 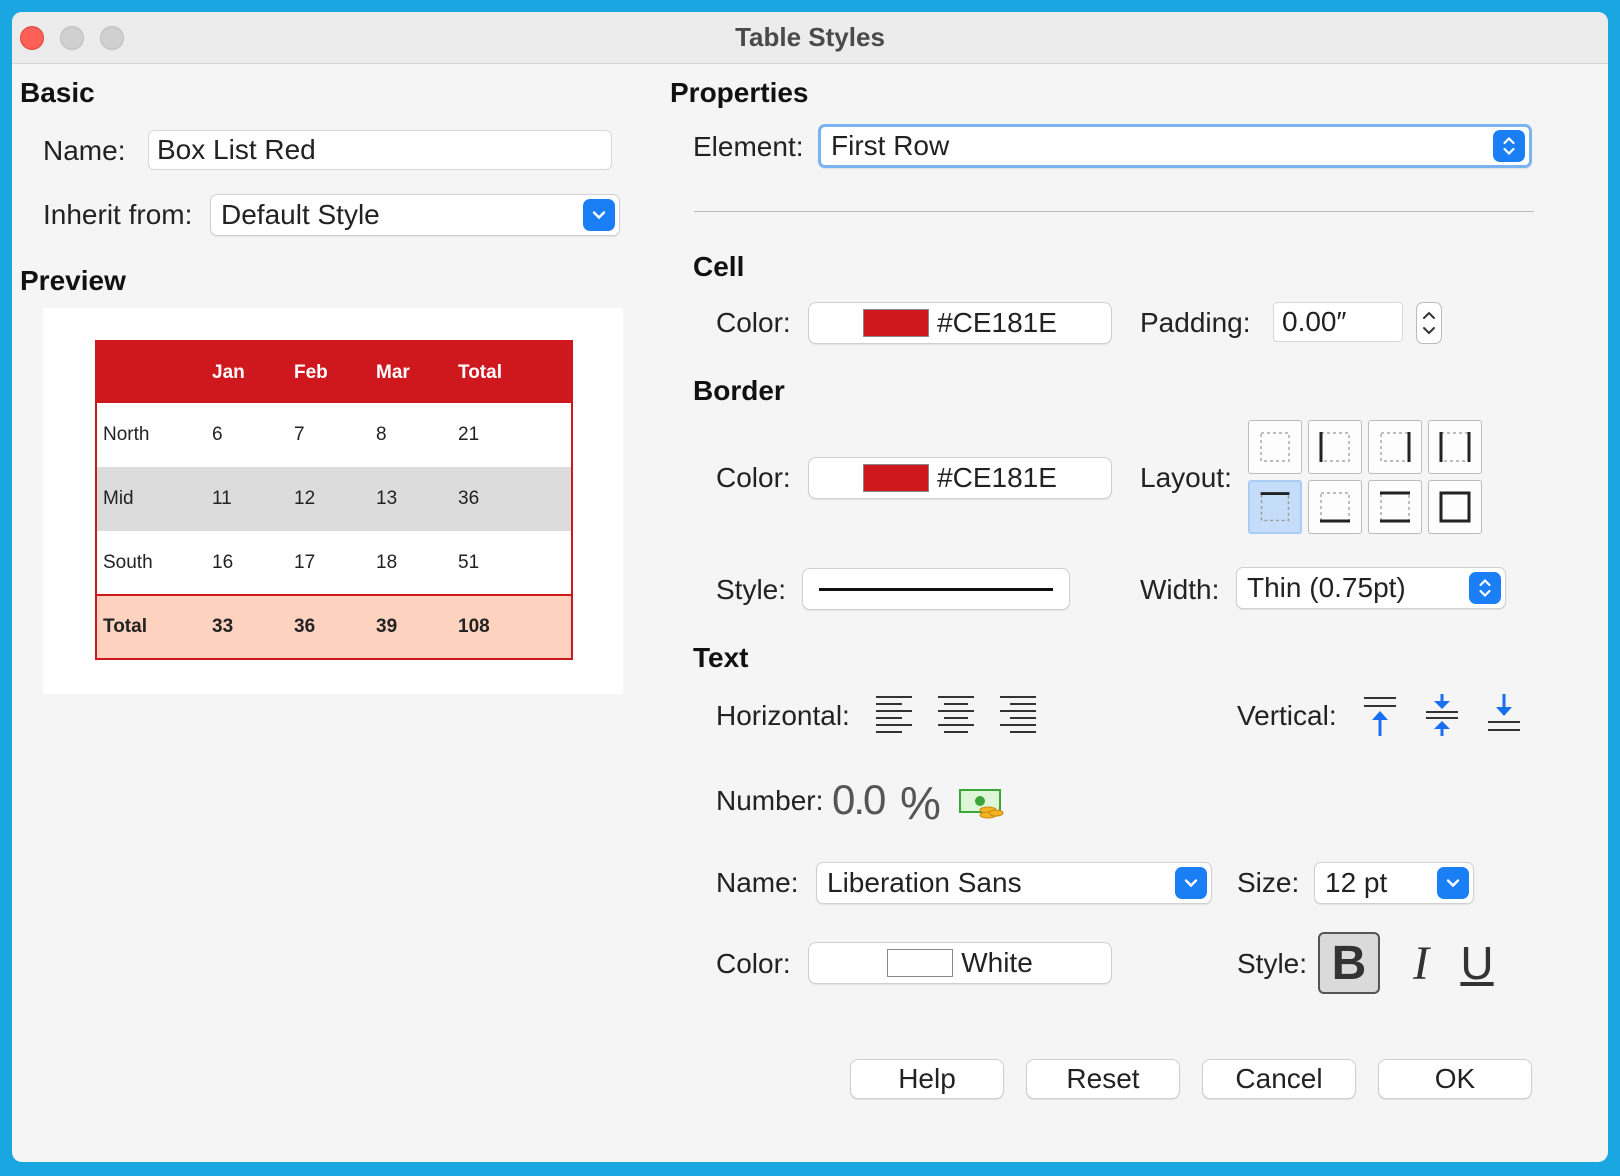 I want to click on border-none-icon, so click(x=1275, y=447).